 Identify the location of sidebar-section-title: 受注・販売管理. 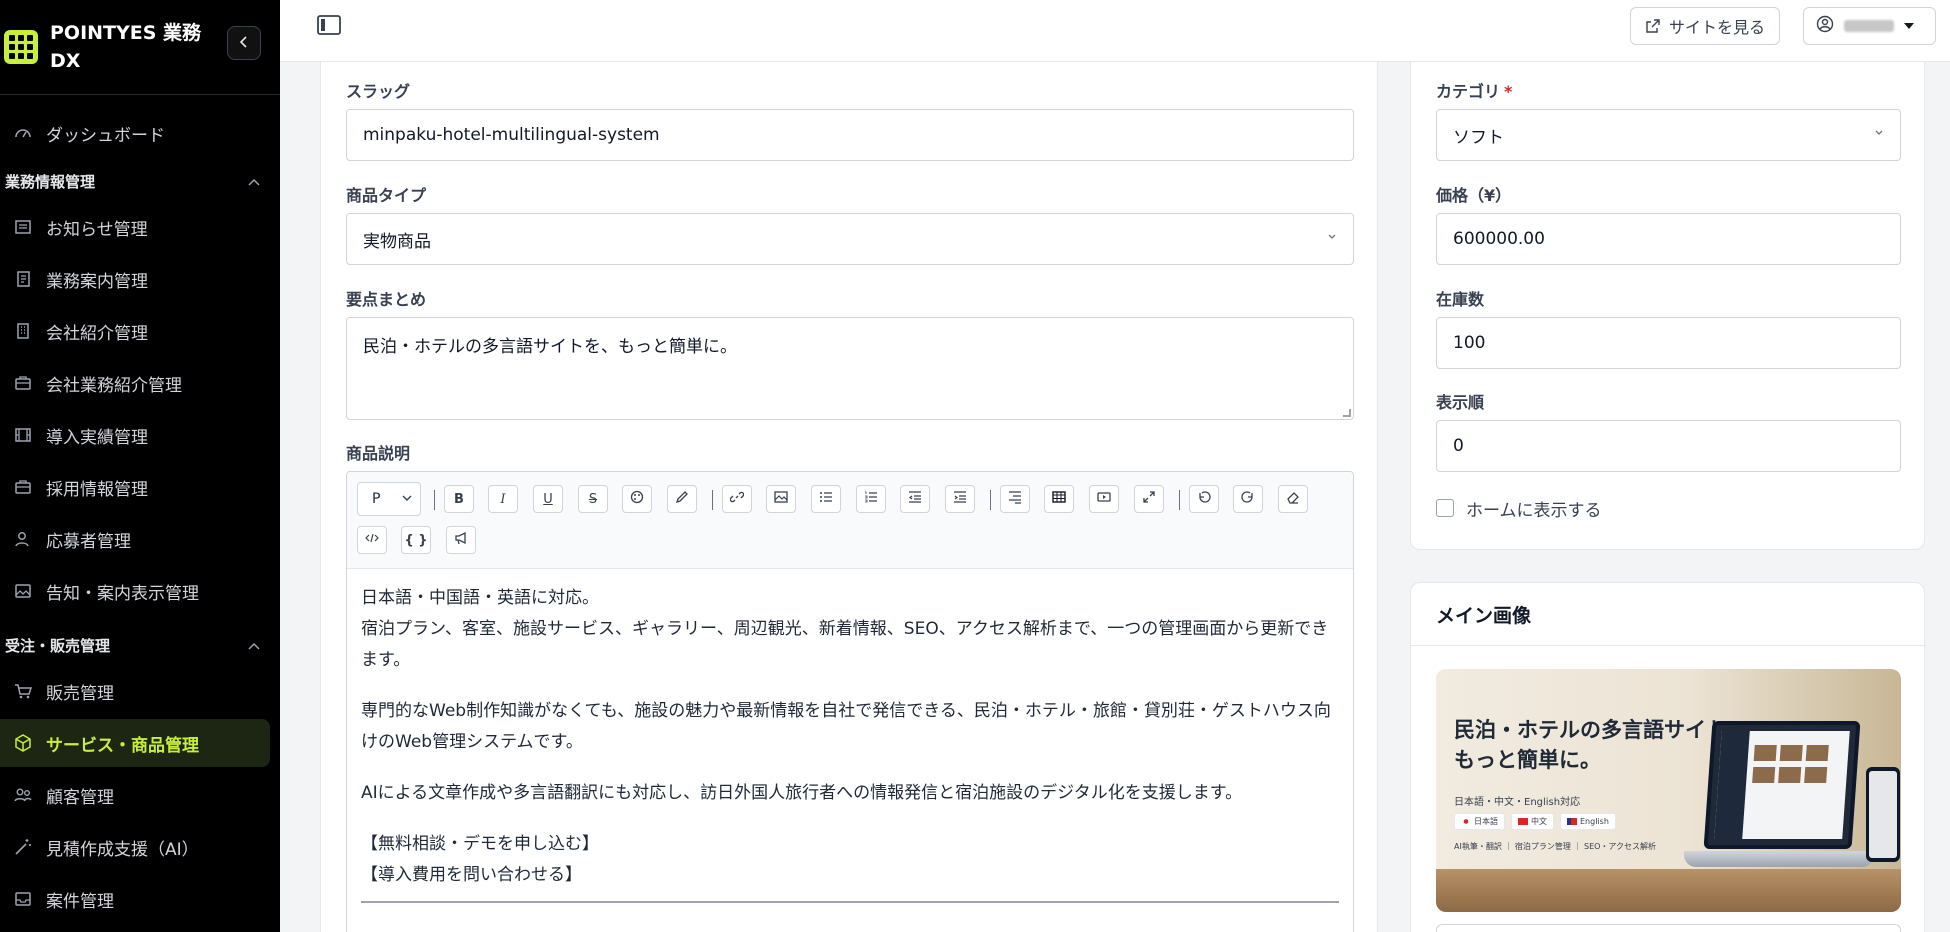
(58, 645).